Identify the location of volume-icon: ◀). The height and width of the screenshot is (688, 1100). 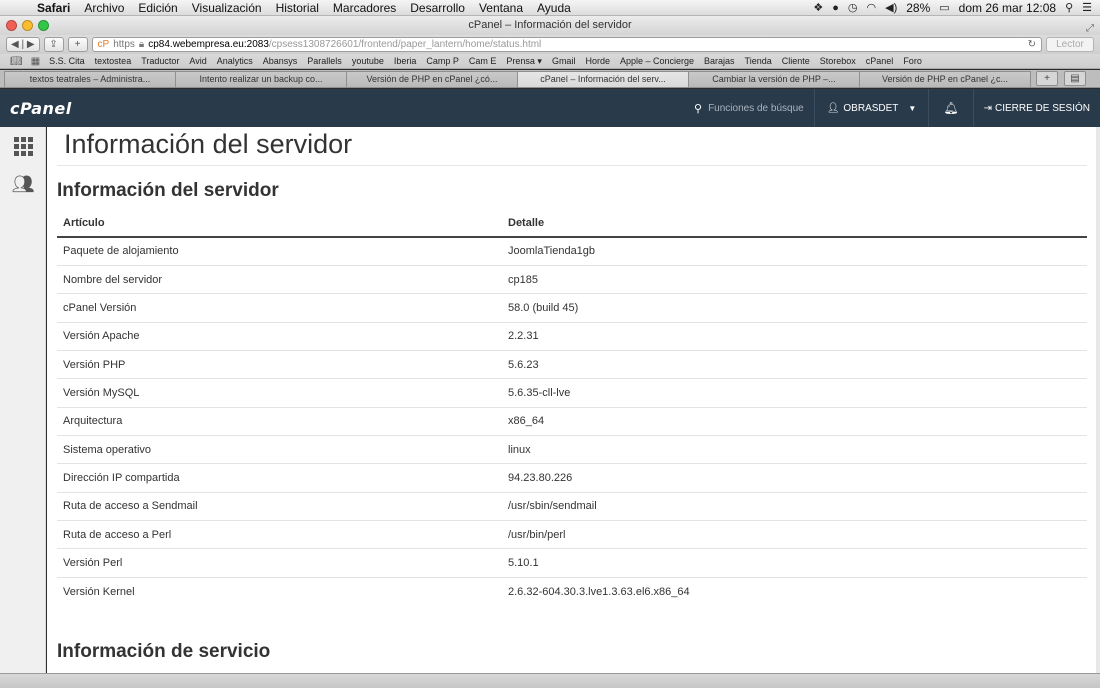
(891, 7).